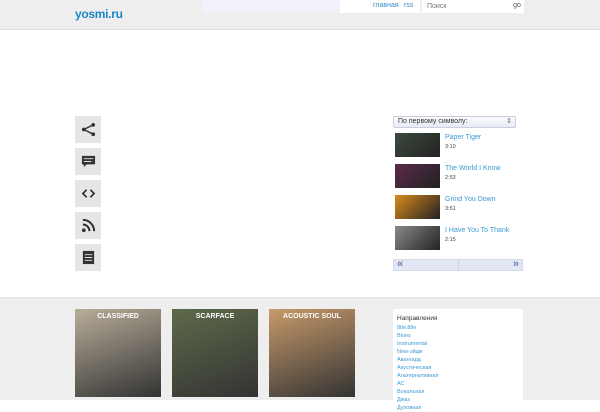 The width and height of the screenshot is (600, 412). What do you see at coordinates (300, 15) in the screenshot?
I see `header: yosmi.ru главная rss go` at bounding box center [300, 15].